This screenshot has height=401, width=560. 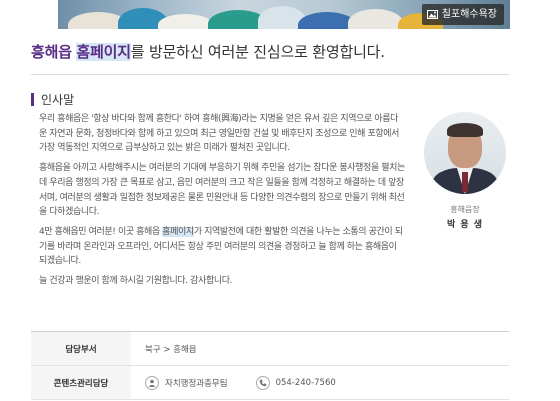 I want to click on mayor-photo, so click(x=465, y=153).